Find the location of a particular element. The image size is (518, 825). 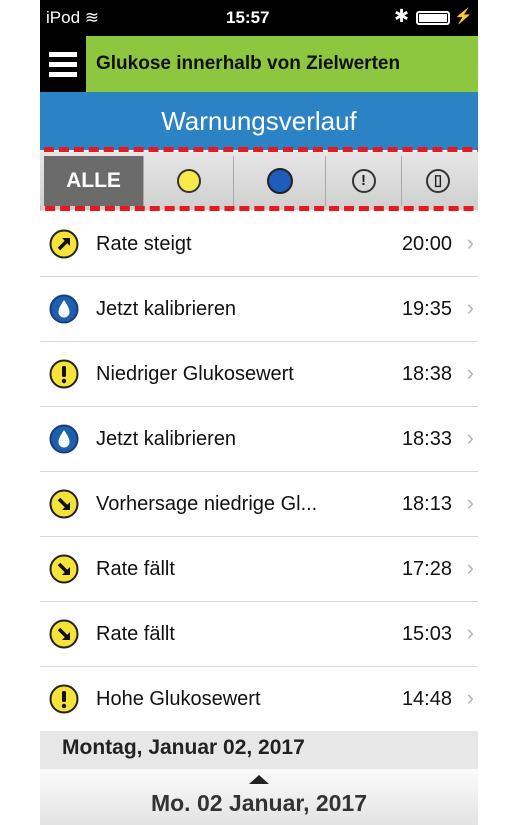

alert-row: Vorhersage niedrige Gl... 18:13 › is located at coordinates (259, 504).